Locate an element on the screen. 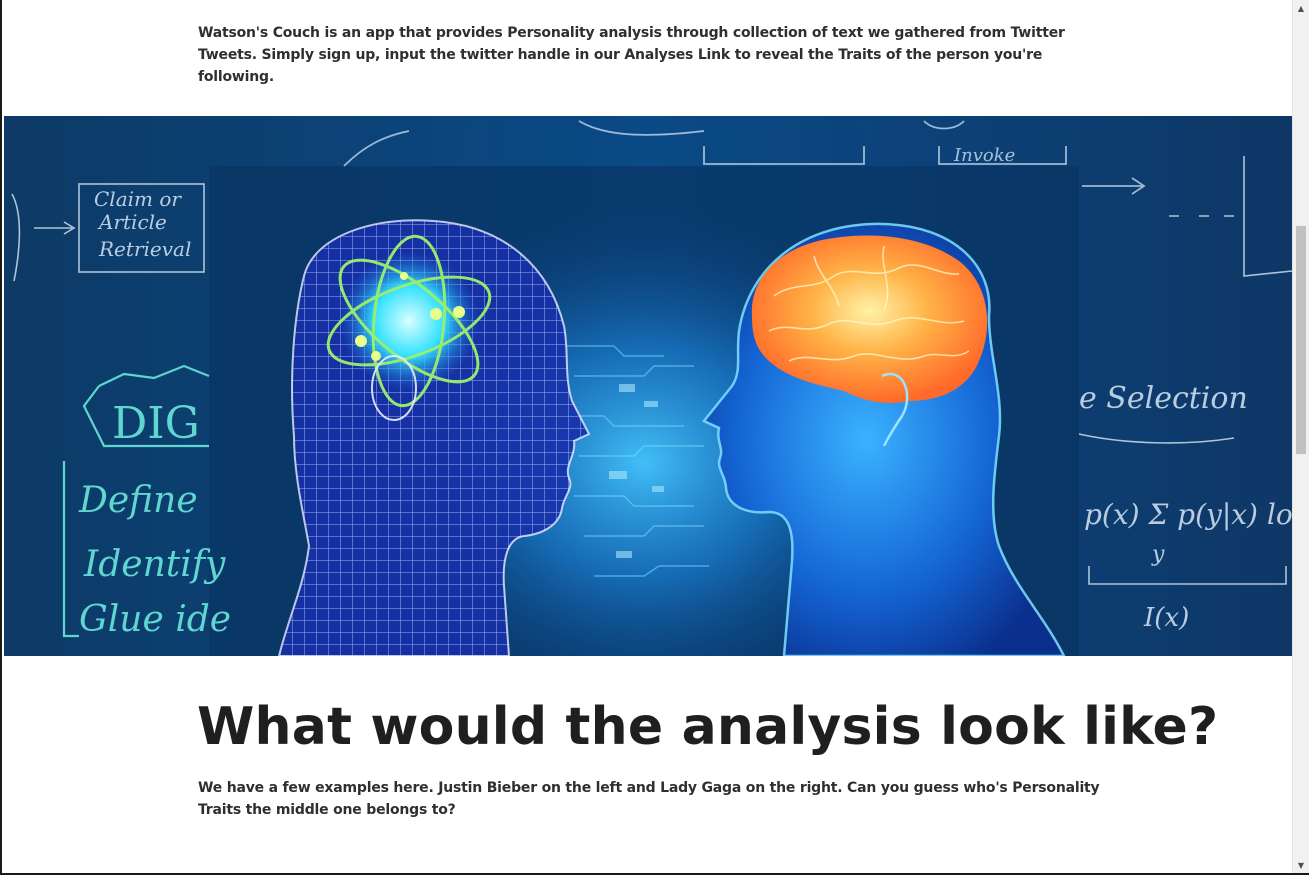 Image resolution: width=1309 pixels, height=875 pixels. board-text: Define is located at coordinates (138, 500).